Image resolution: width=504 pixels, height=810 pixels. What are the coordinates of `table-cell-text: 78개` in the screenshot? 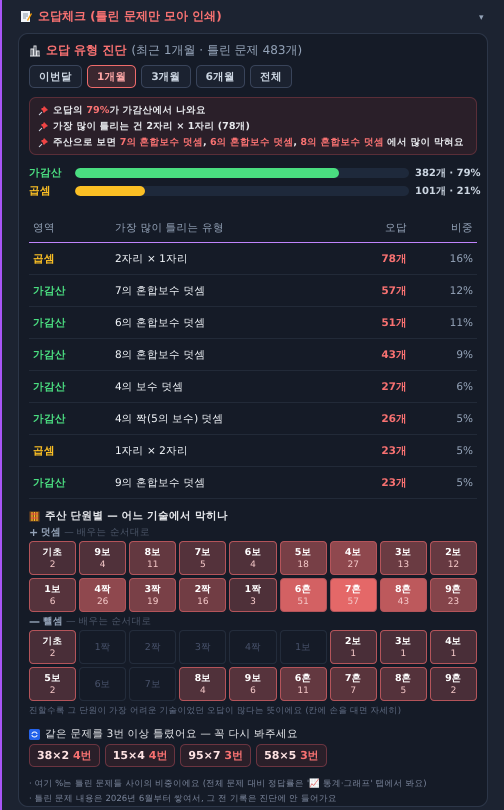 It's located at (393, 259).